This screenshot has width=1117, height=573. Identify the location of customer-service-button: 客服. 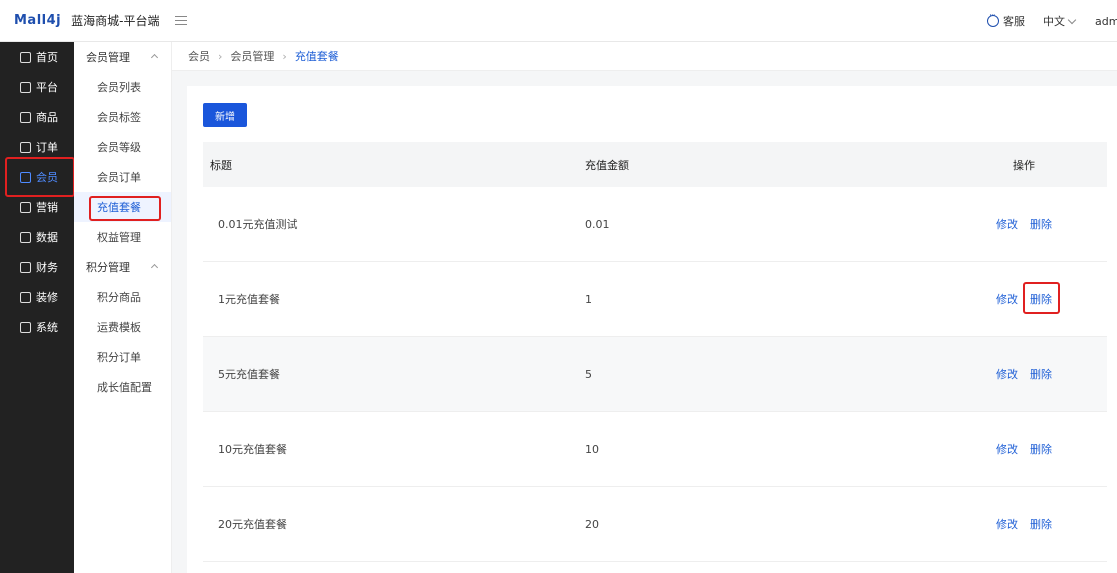
(1006, 20).